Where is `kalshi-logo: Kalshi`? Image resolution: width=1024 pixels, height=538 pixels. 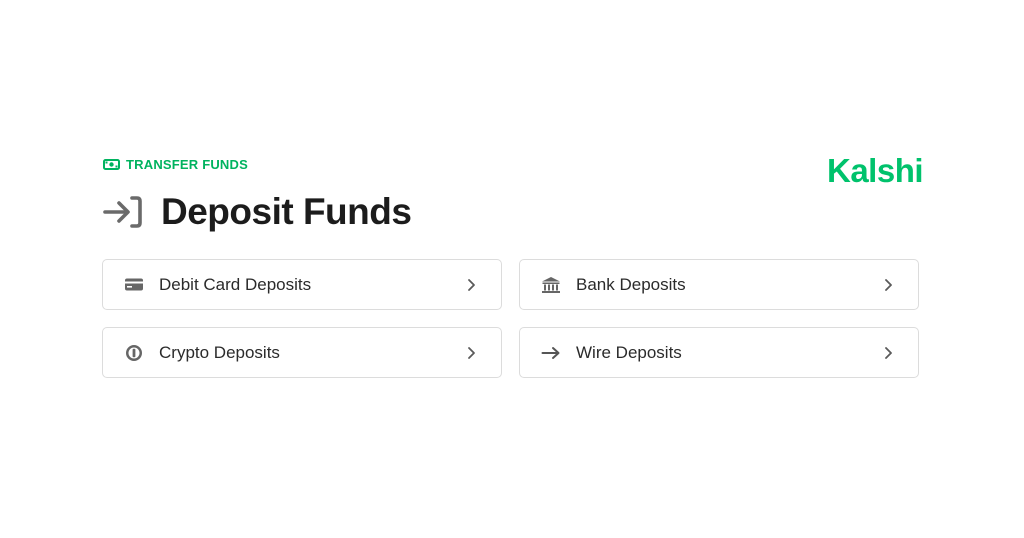
kalshi-logo: Kalshi is located at coordinates (875, 170).